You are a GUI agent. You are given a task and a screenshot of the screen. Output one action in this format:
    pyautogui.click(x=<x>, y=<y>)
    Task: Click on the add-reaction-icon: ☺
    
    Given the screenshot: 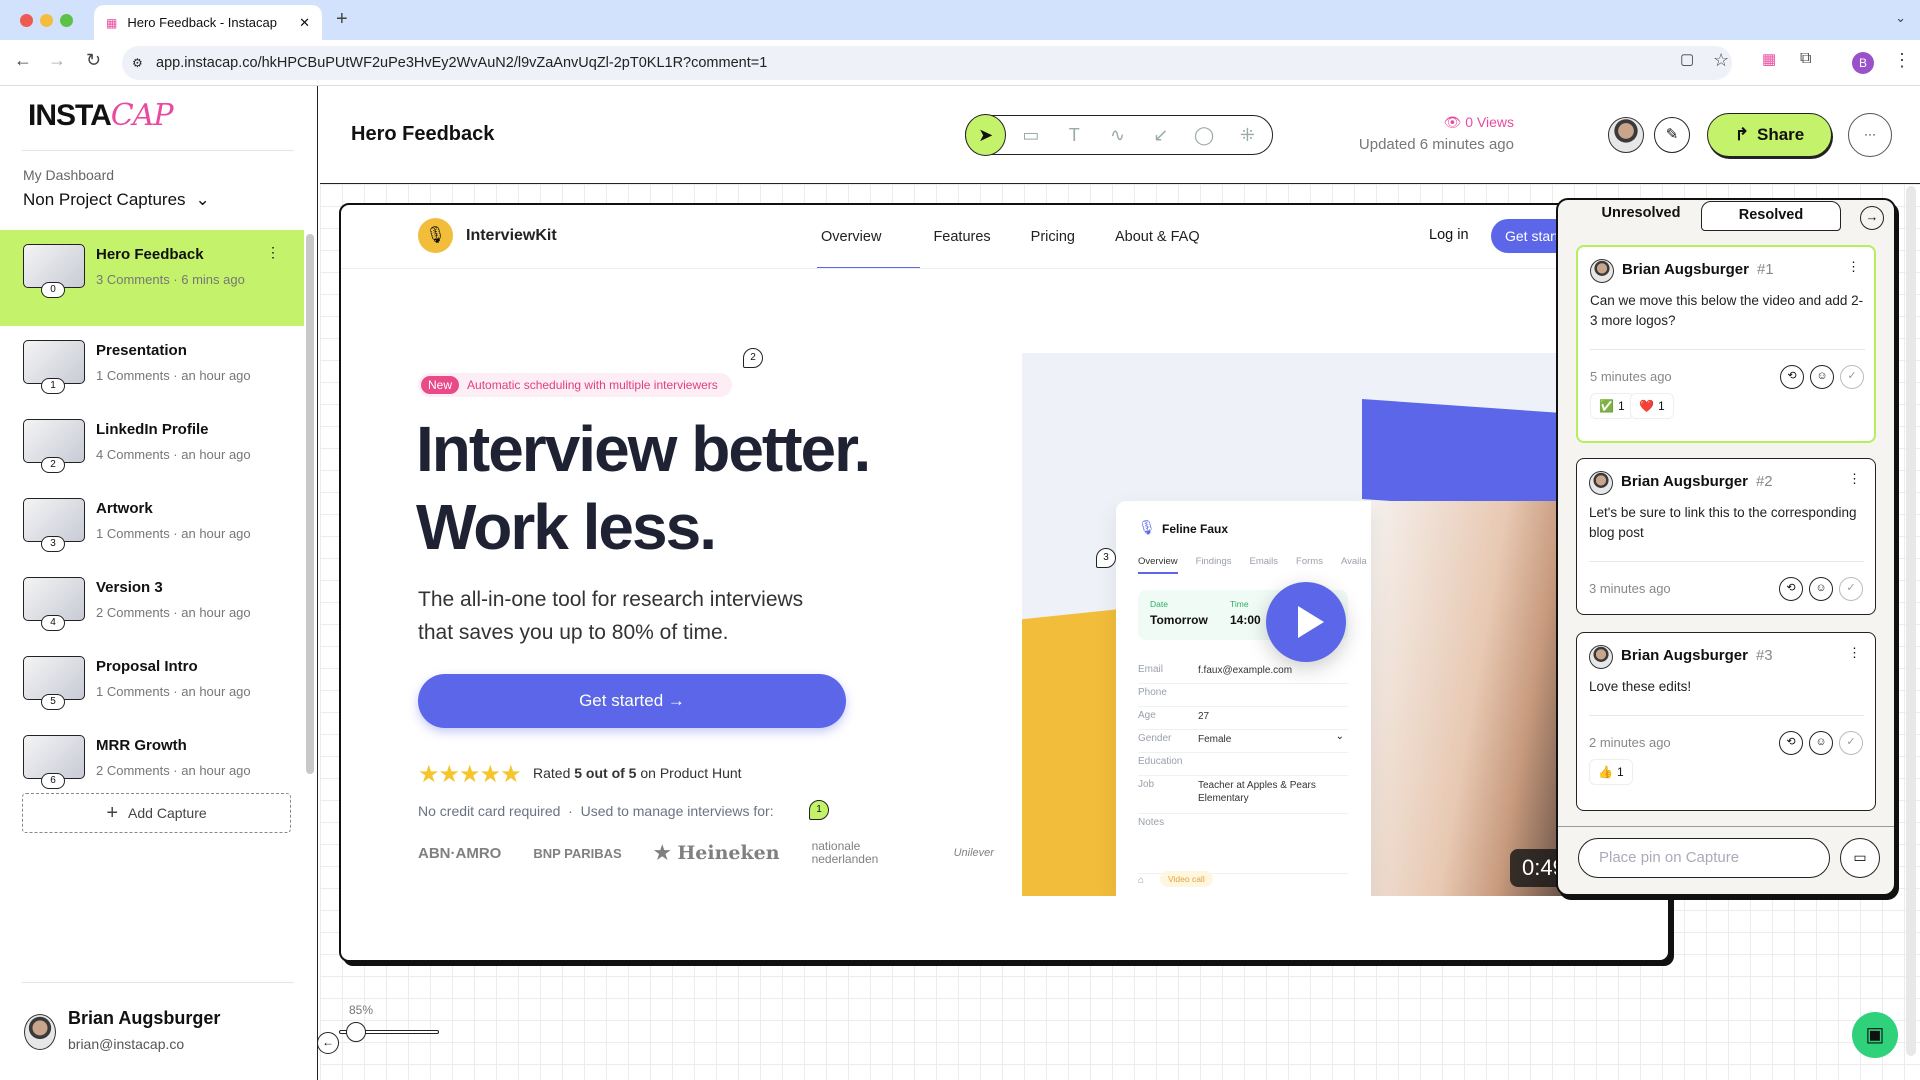 What is the action you would take?
    pyautogui.click(x=1821, y=588)
    